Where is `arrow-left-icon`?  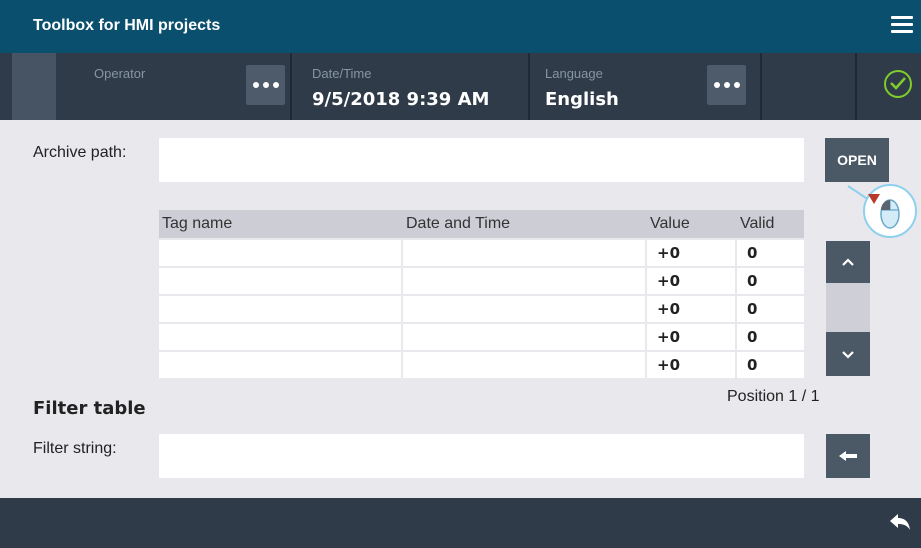
arrow-left-icon is located at coordinates (848, 456).